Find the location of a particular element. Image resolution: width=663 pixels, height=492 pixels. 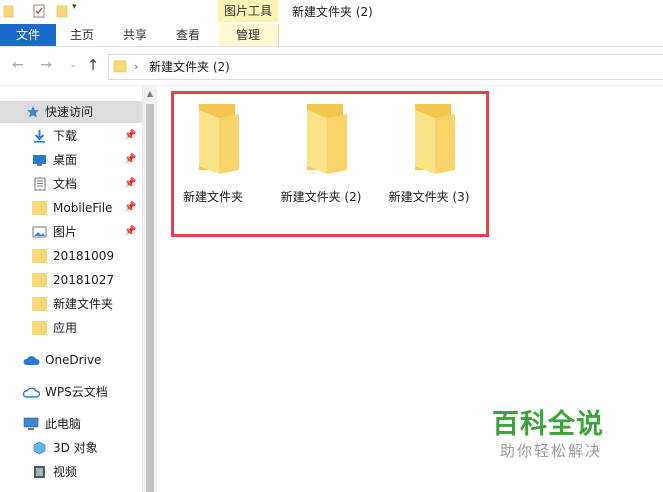

sidebar-item-quick-access: 快速访问 is located at coordinates (71, 112).